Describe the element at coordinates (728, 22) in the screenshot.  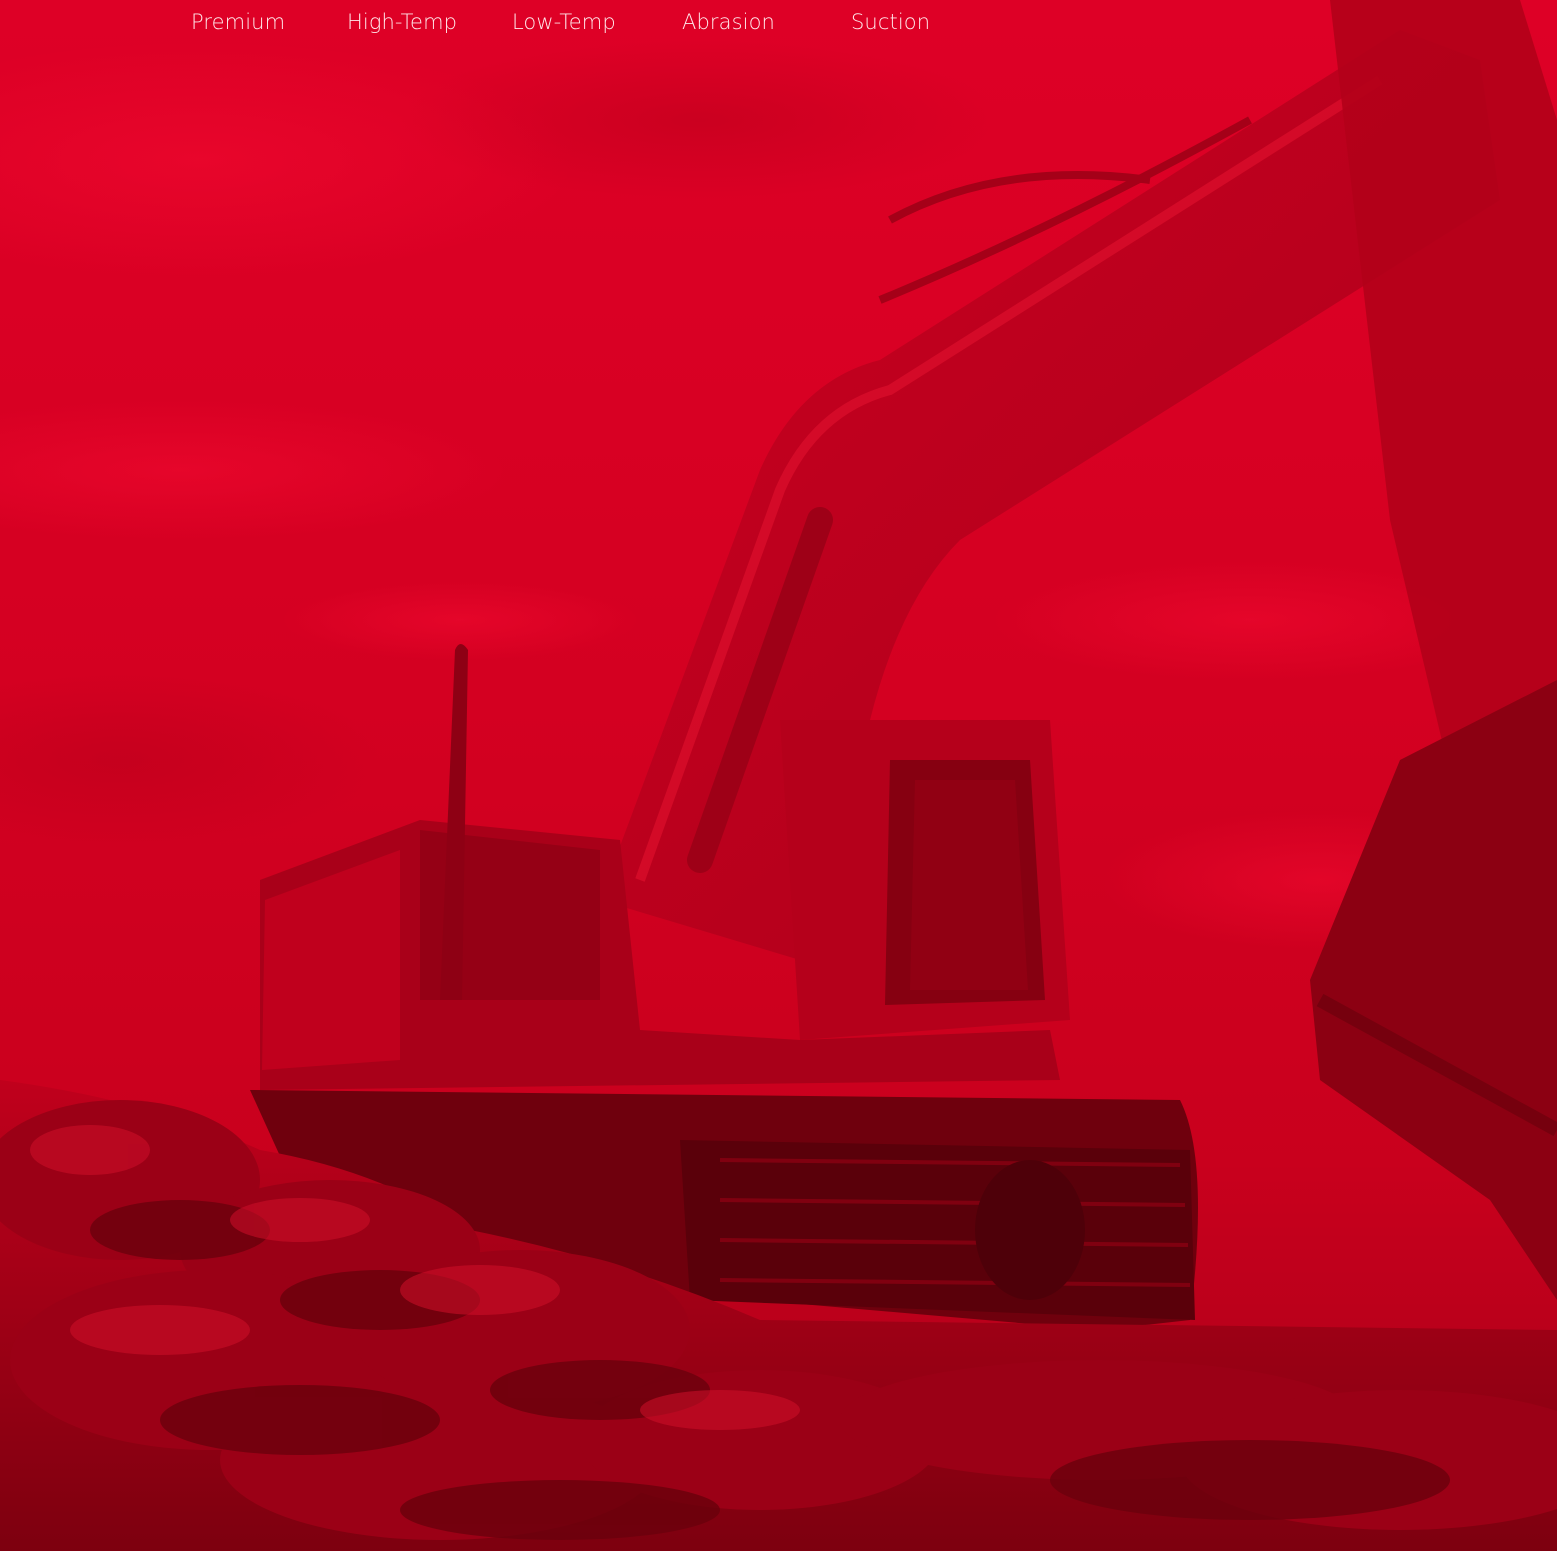
I see `tab-abrasion: Abrasion` at that location.